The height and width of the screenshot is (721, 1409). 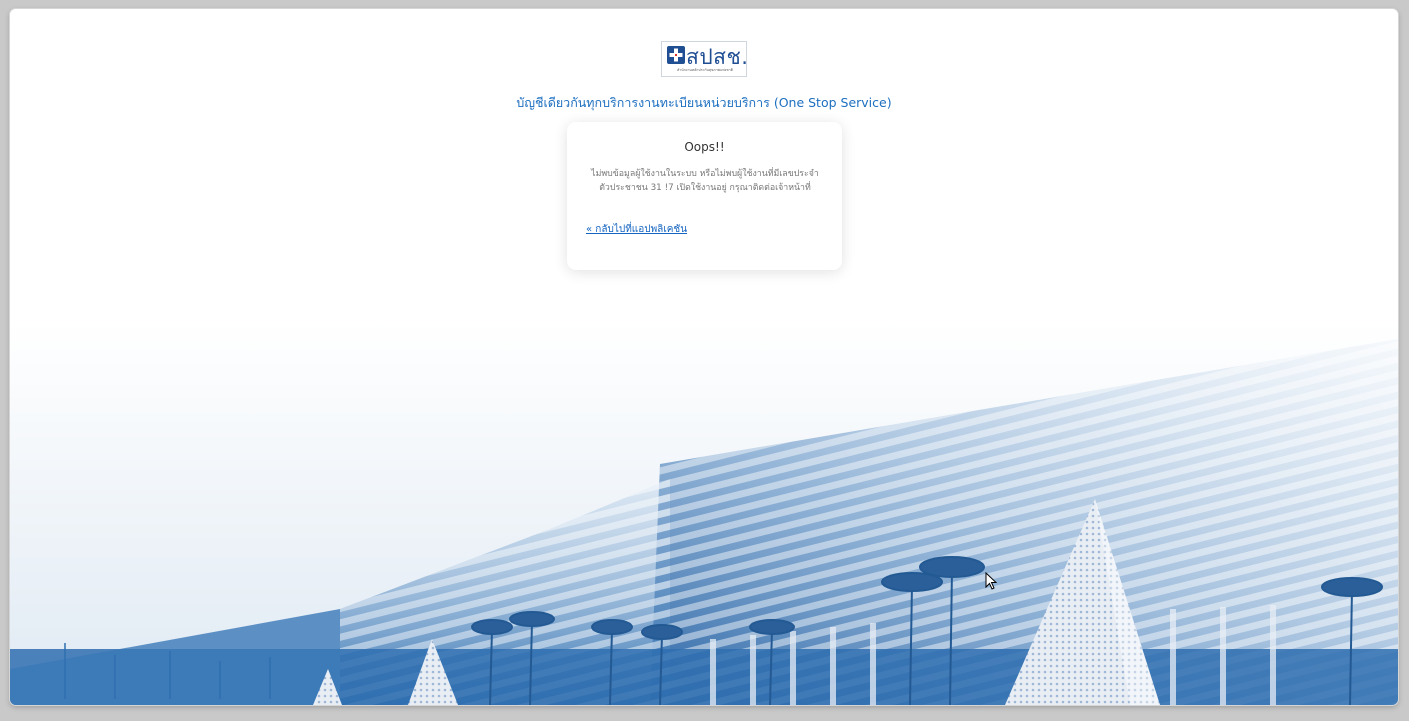 What do you see at coordinates (991, 581) in the screenshot?
I see `mouse-pointer-icon` at bounding box center [991, 581].